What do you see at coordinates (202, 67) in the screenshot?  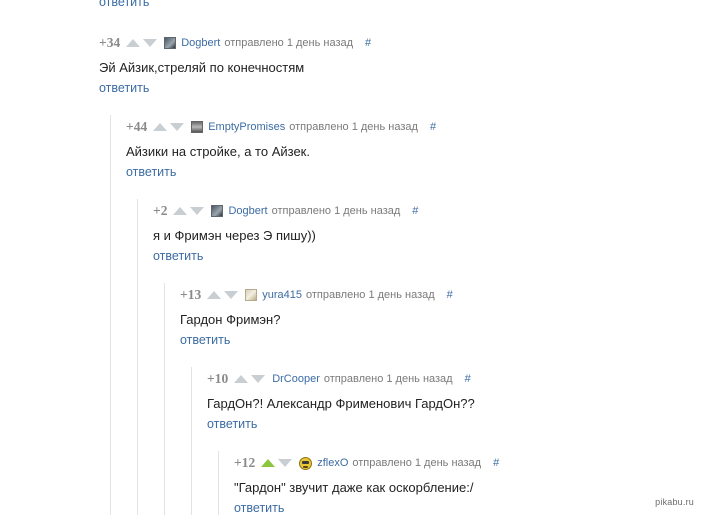 I see `comment-text: Эй Айзик,стреляй по конечностям` at bounding box center [202, 67].